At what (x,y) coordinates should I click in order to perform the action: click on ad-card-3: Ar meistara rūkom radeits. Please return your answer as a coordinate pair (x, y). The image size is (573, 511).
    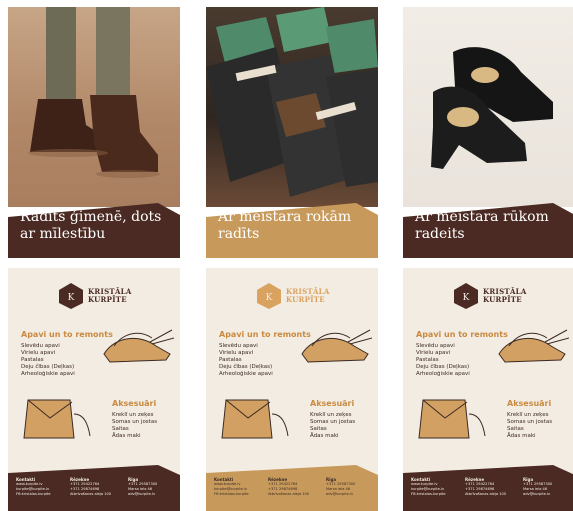
    Looking at the image, I should click on (488, 132).